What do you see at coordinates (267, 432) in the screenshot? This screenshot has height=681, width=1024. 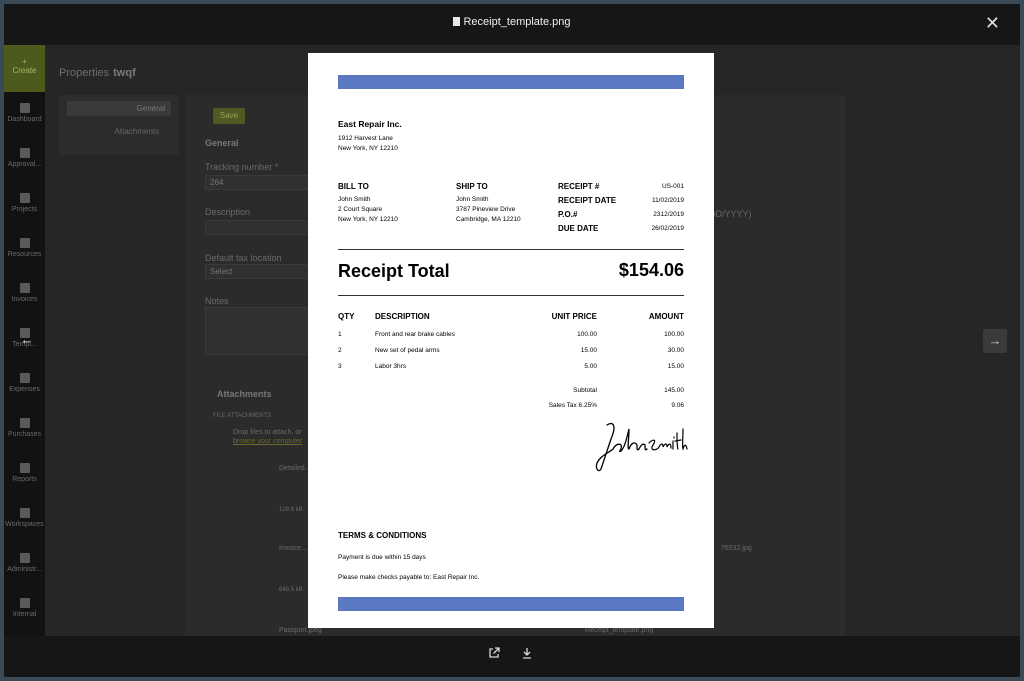 I see `drop-text: Drop files to attach, or` at bounding box center [267, 432].